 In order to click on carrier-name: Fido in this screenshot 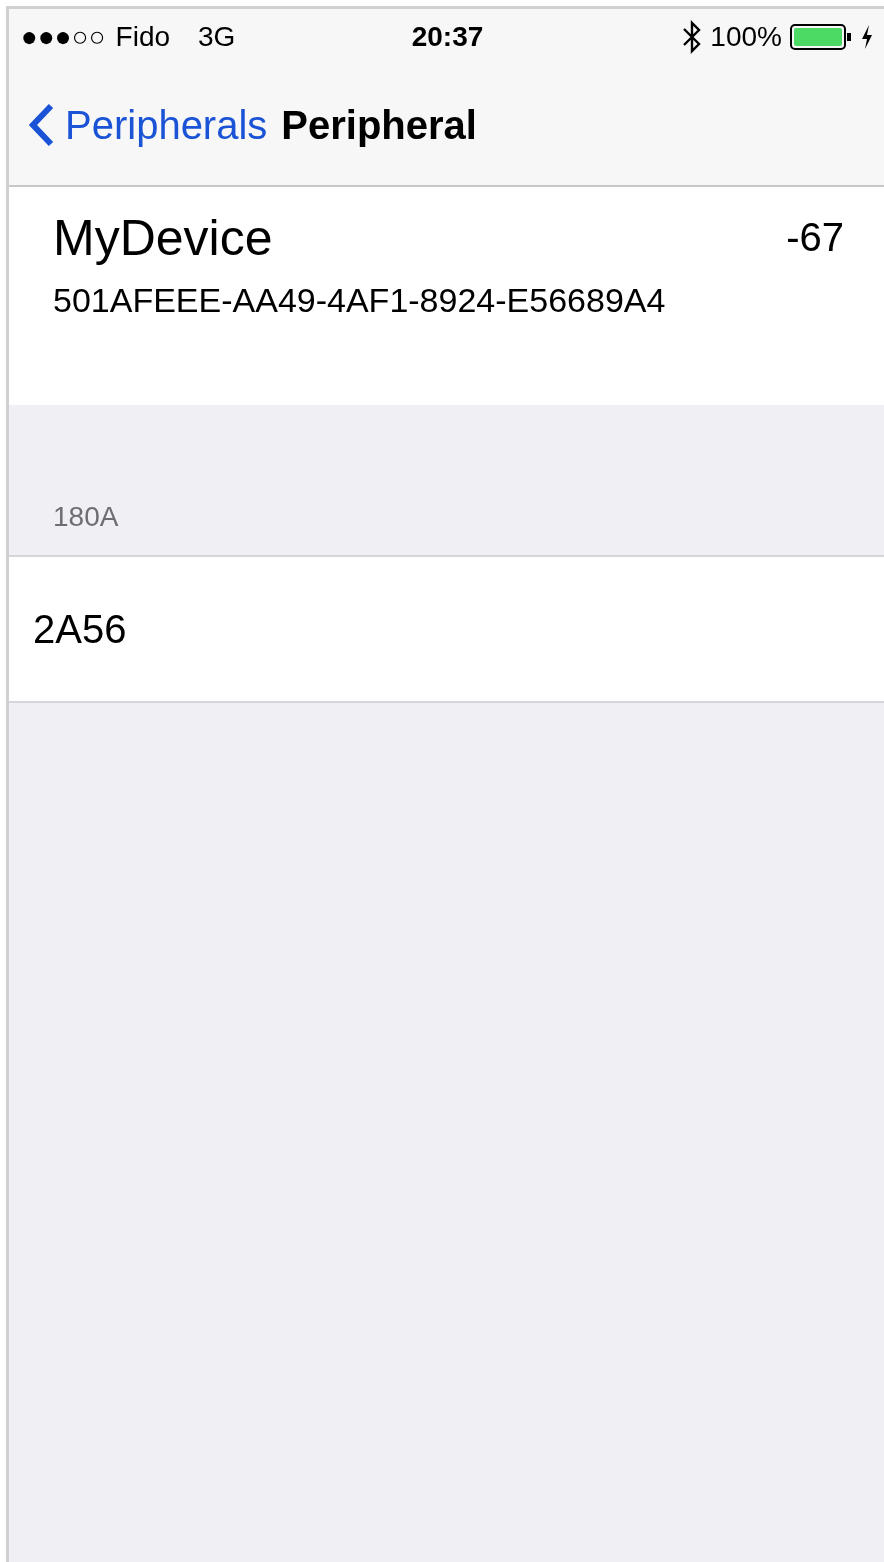, I will do `click(143, 37)`.